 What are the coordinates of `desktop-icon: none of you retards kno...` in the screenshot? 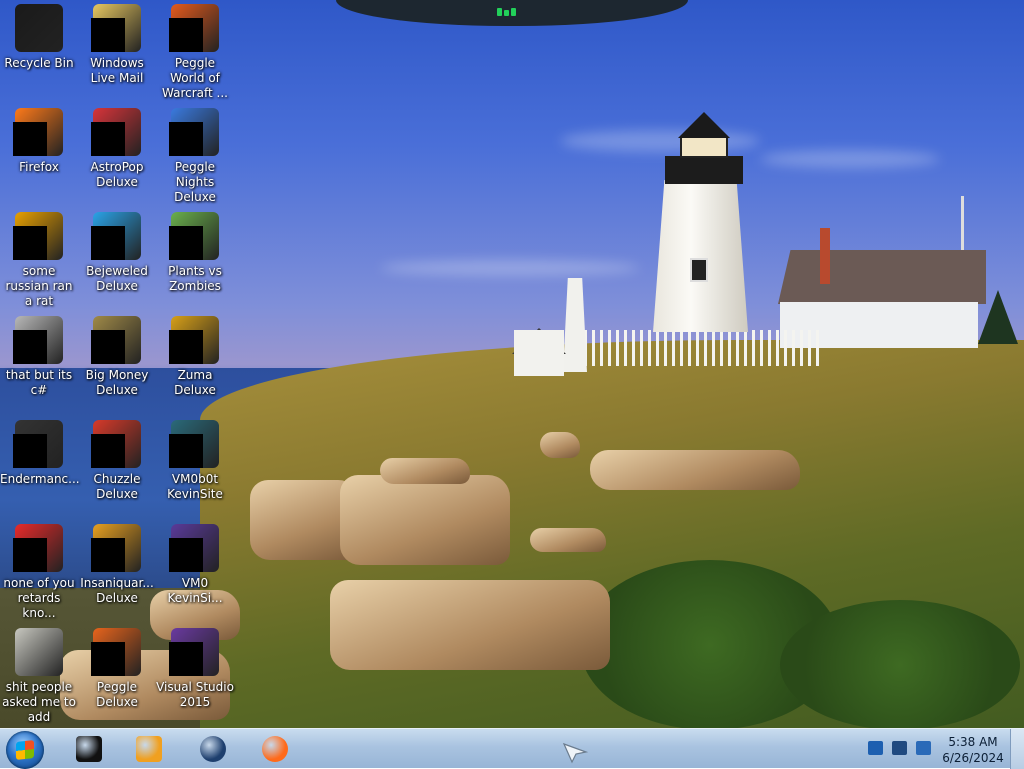 It's located at (39, 572).